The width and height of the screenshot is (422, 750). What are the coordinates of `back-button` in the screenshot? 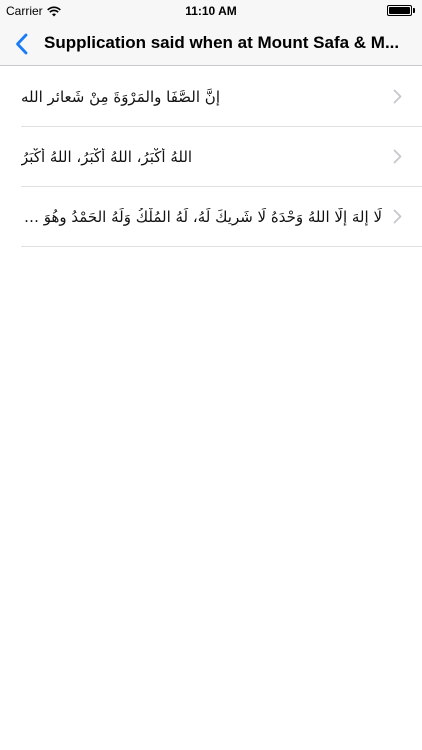 It's located at (21, 44).